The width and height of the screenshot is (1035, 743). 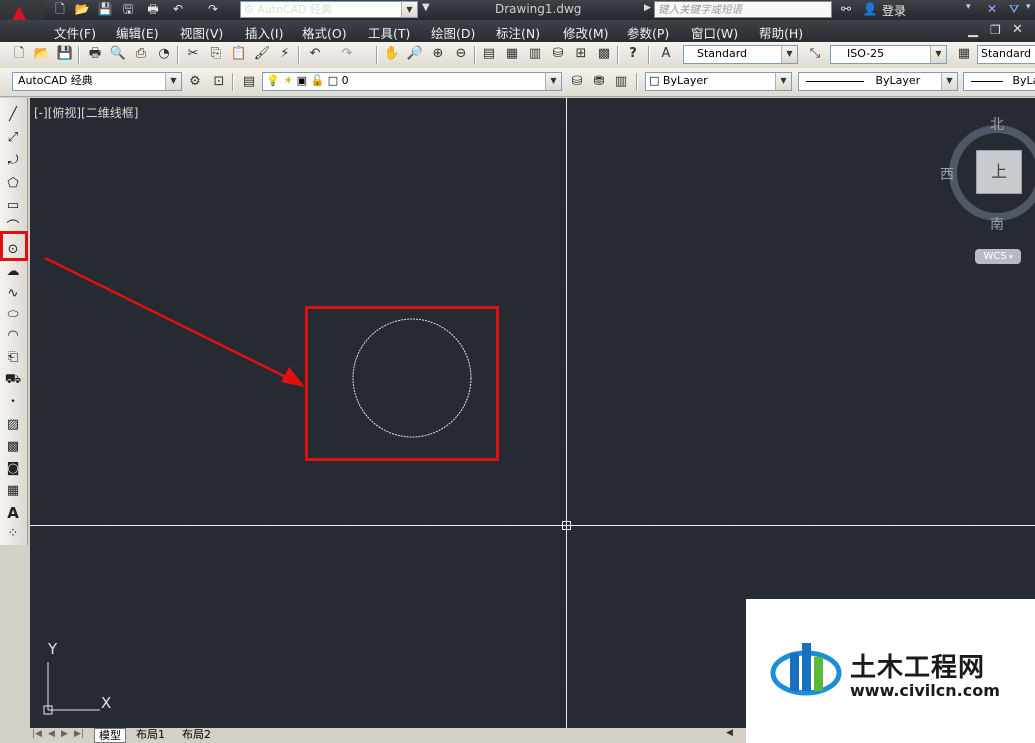 What do you see at coordinates (992, 9) in the screenshot?
I see `exchange-icon: ✕` at bounding box center [992, 9].